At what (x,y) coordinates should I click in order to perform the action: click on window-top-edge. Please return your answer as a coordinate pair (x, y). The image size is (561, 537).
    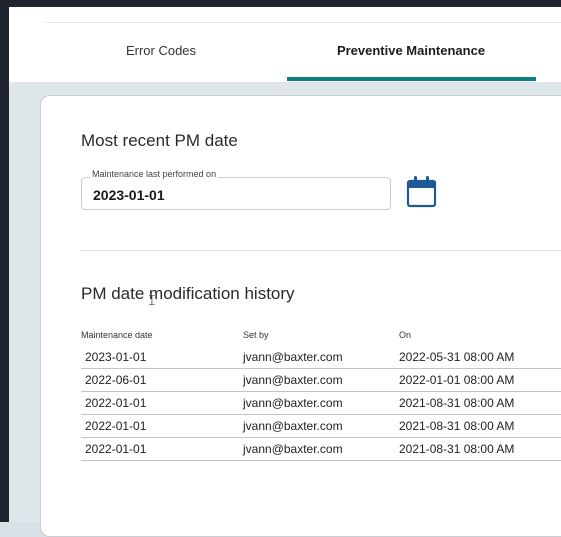
    Looking at the image, I should click on (285, 3).